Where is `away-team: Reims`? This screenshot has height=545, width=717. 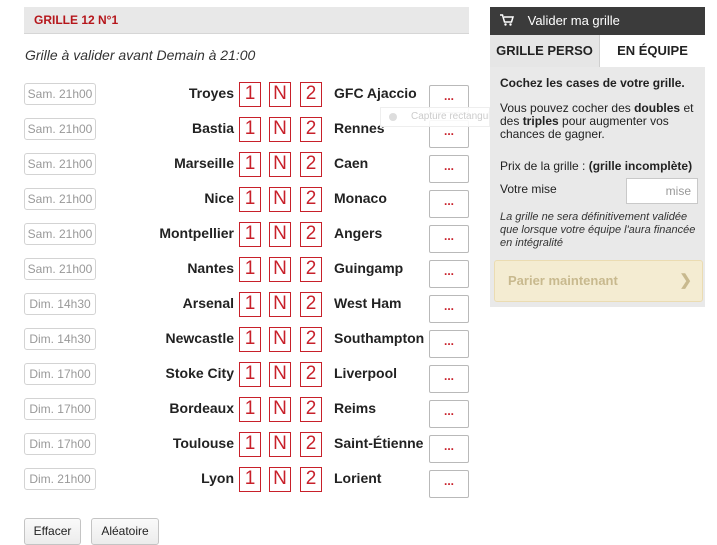
away-team: Reims is located at coordinates (355, 408).